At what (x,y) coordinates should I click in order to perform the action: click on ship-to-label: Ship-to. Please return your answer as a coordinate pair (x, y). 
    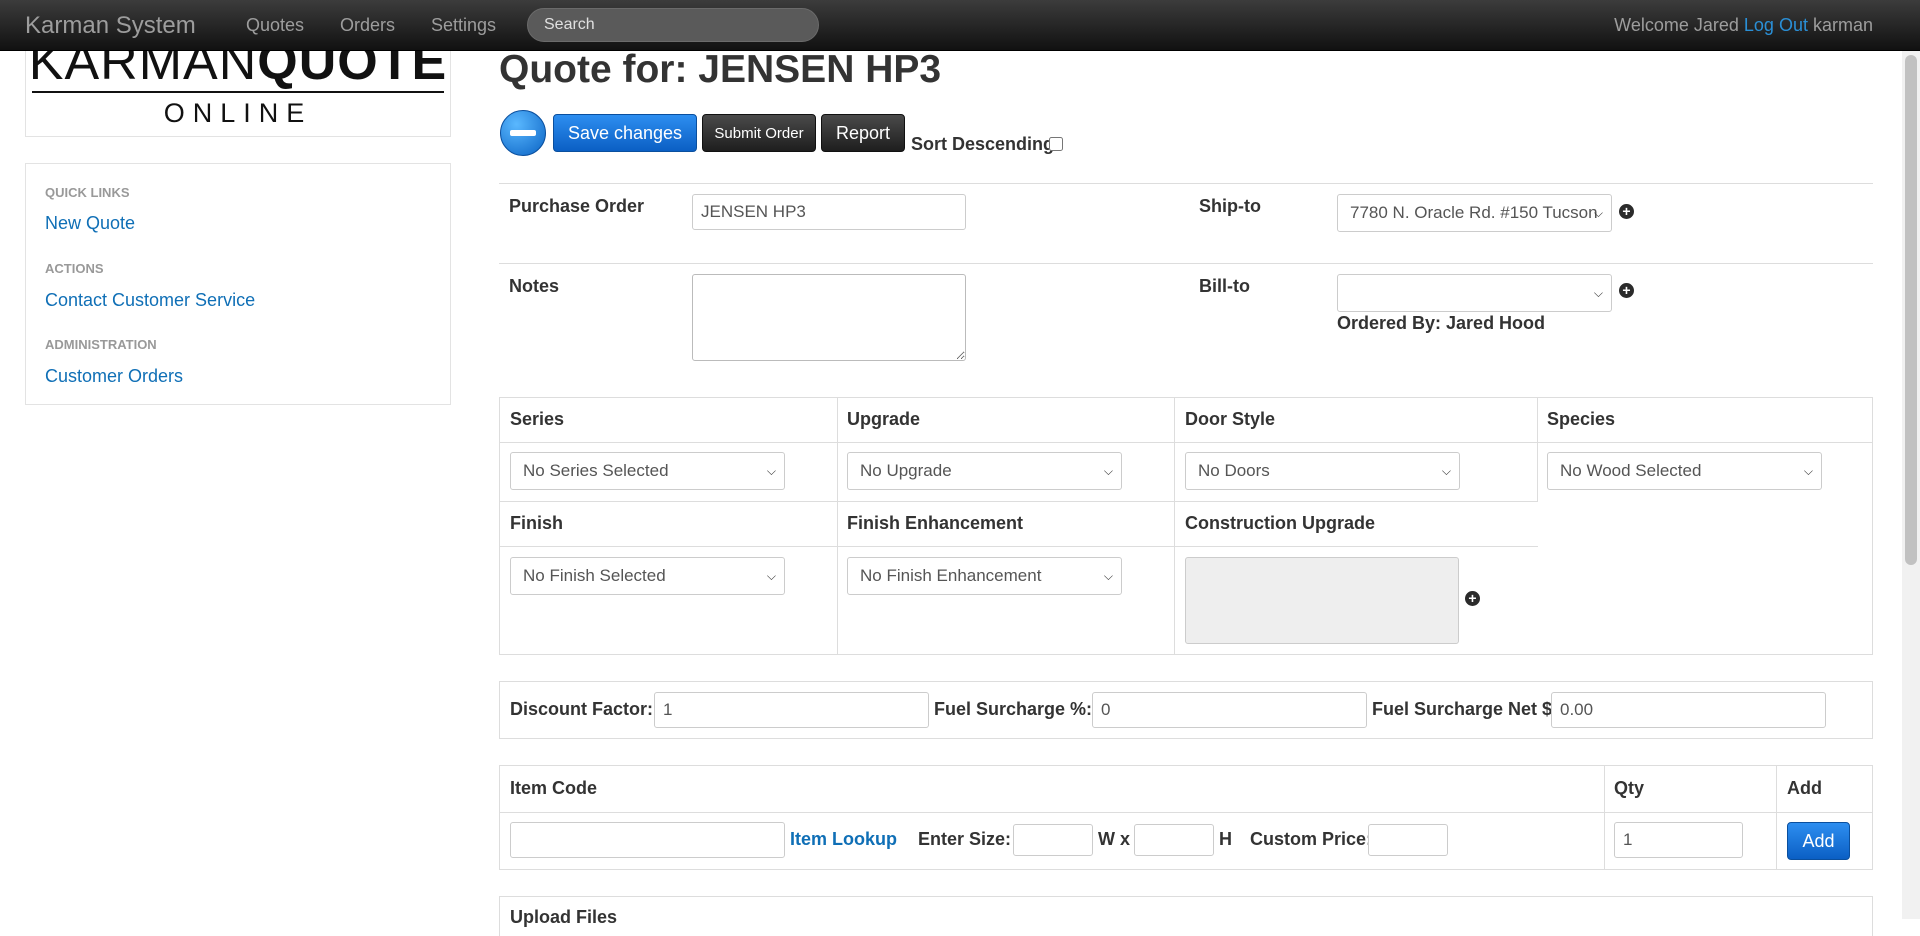
    Looking at the image, I should click on (1230, 206).